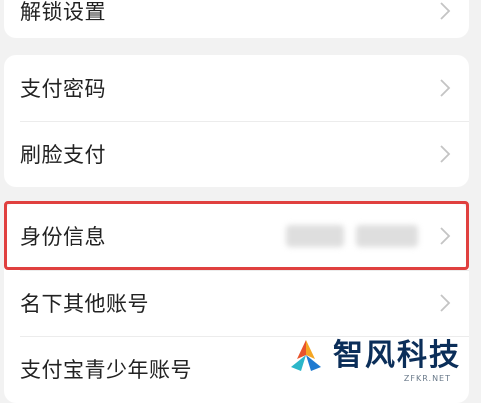 Image resolution: width=481 pixels, height=403 pixels. I want to click on watermark-text: 智风科技, so click(397, 355).